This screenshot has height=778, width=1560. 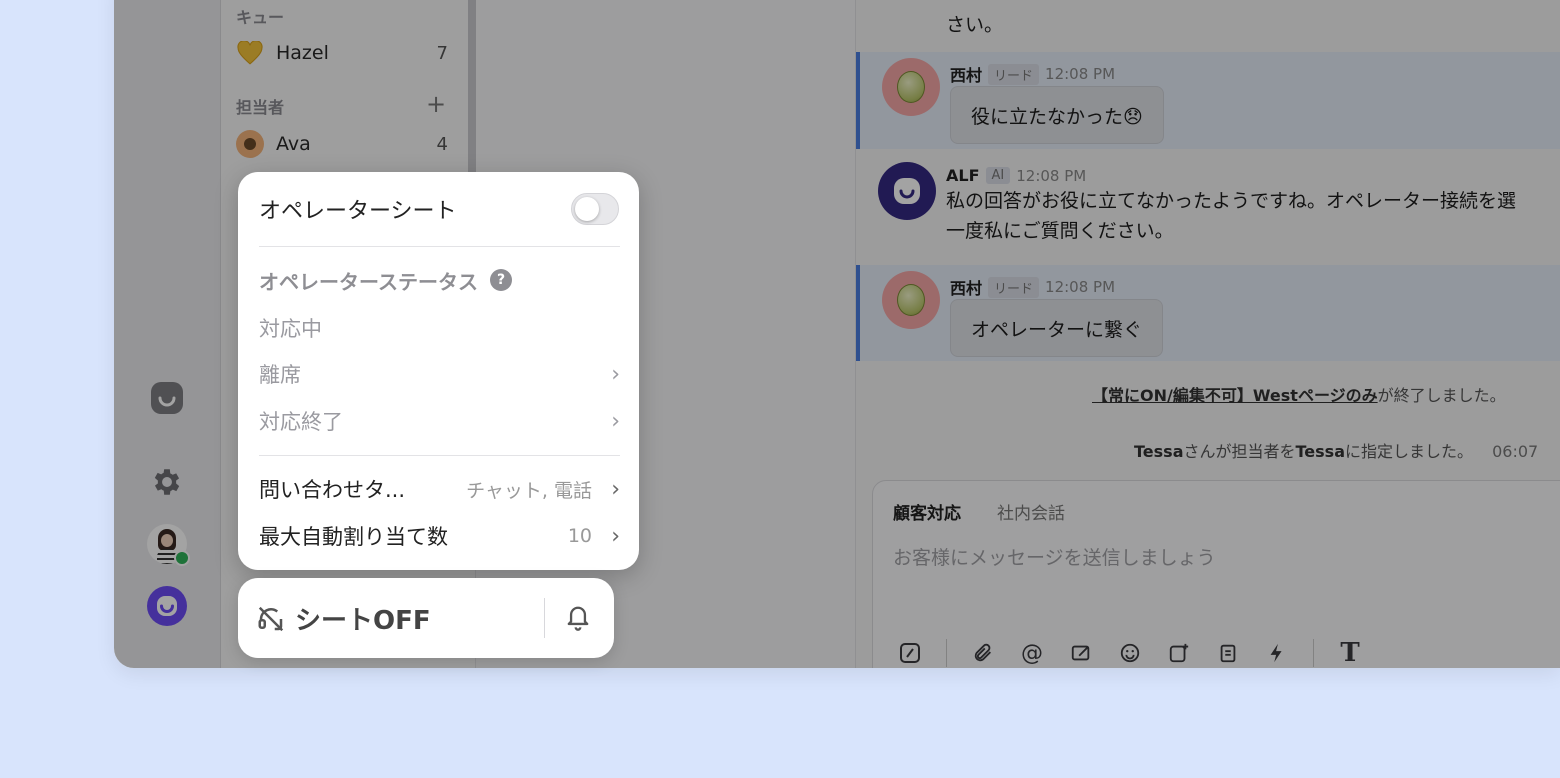 I want to click on operator-seat-toggle, so click(x=595, y=209).